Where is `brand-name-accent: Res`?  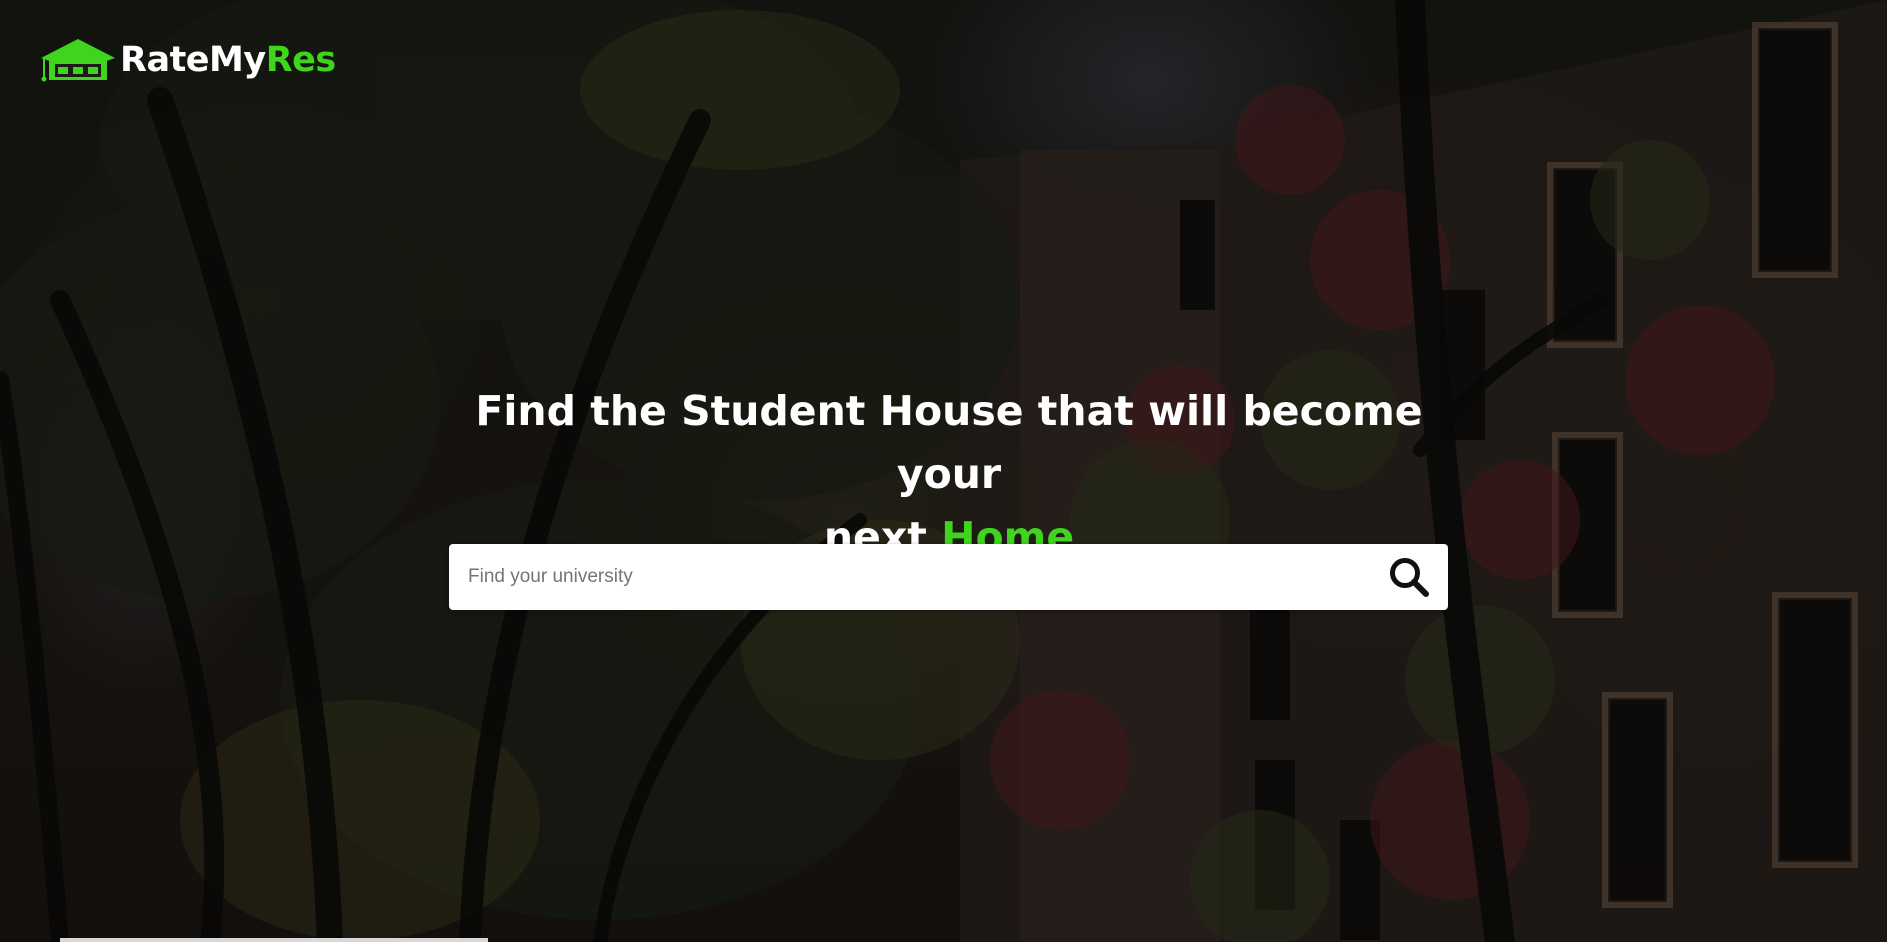 brand-name-accent: Res is located at coordinates (301, 60).